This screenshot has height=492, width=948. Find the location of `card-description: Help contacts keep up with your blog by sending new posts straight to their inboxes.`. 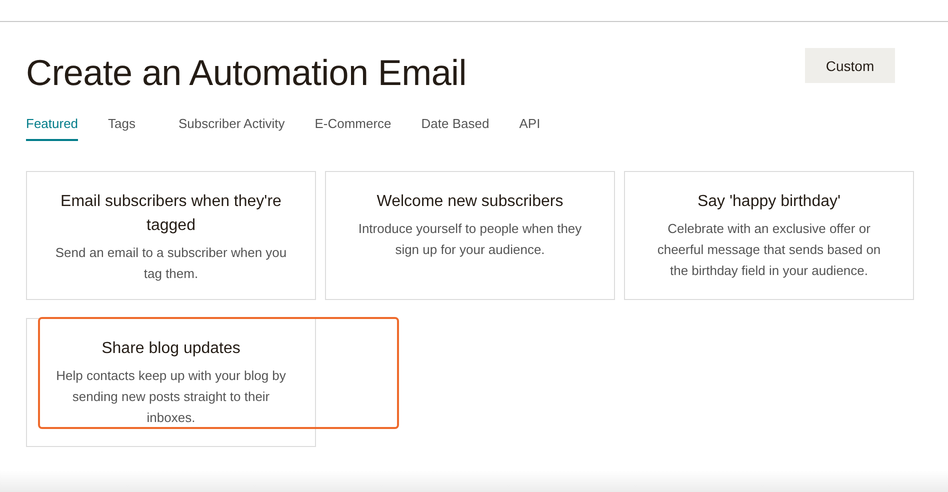

card-description: Help contacts keep up with your blog by sending new posts straight to their inboxes. is located at coordinates (171, 397).